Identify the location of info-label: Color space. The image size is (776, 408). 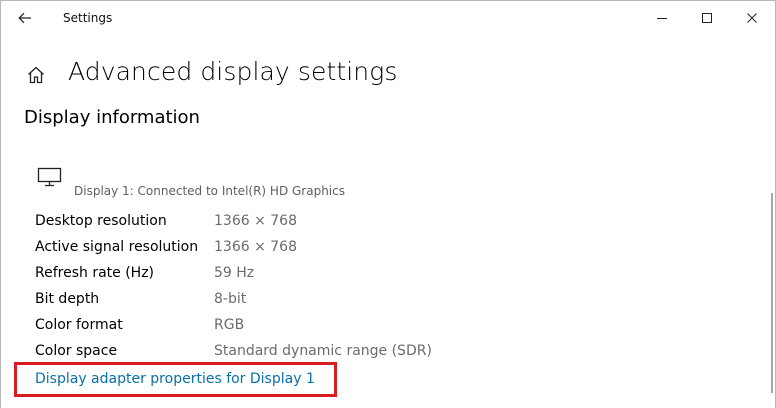
(76, 351).